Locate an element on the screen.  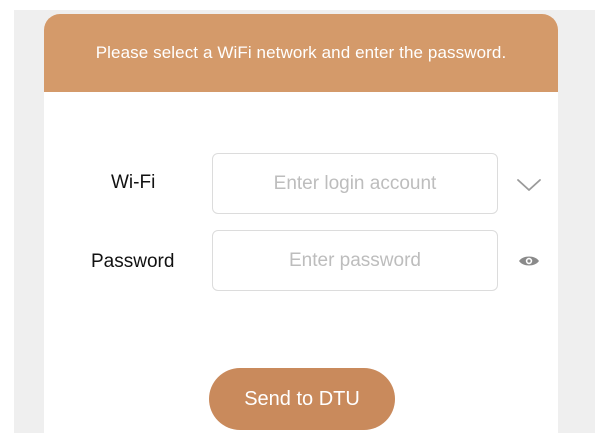
eye-icon is located at coordinates (529, 261).